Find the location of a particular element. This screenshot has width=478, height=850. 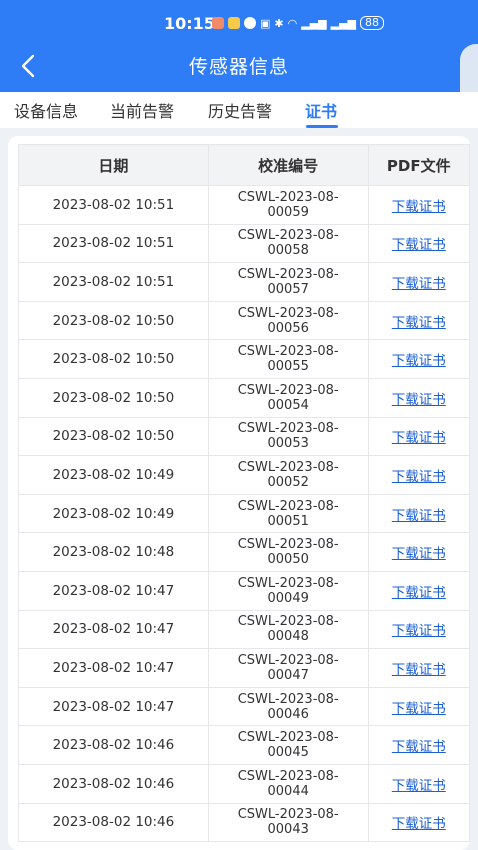

status-time: 10:15 is located at coordinates (189, 23).